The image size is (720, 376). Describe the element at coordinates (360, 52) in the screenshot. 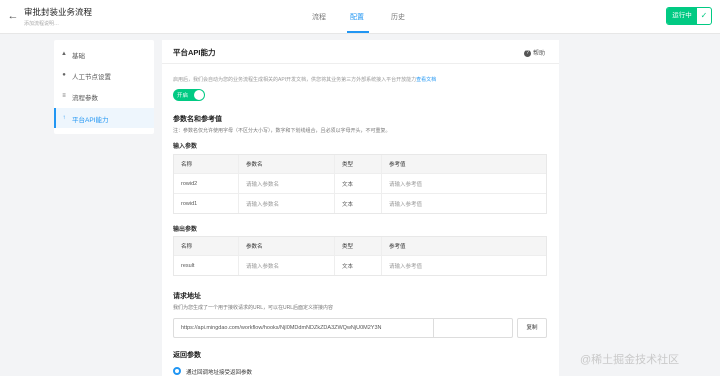

I see `panel-header: 平台API能力 ? 帮助` at that location.